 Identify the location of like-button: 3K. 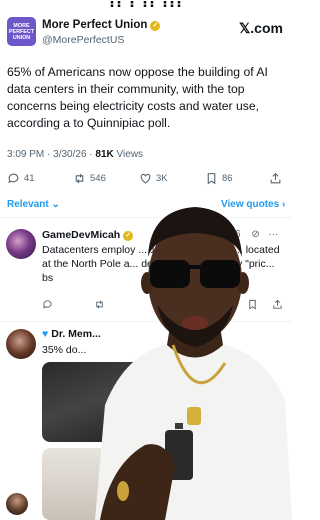
(153, 178).